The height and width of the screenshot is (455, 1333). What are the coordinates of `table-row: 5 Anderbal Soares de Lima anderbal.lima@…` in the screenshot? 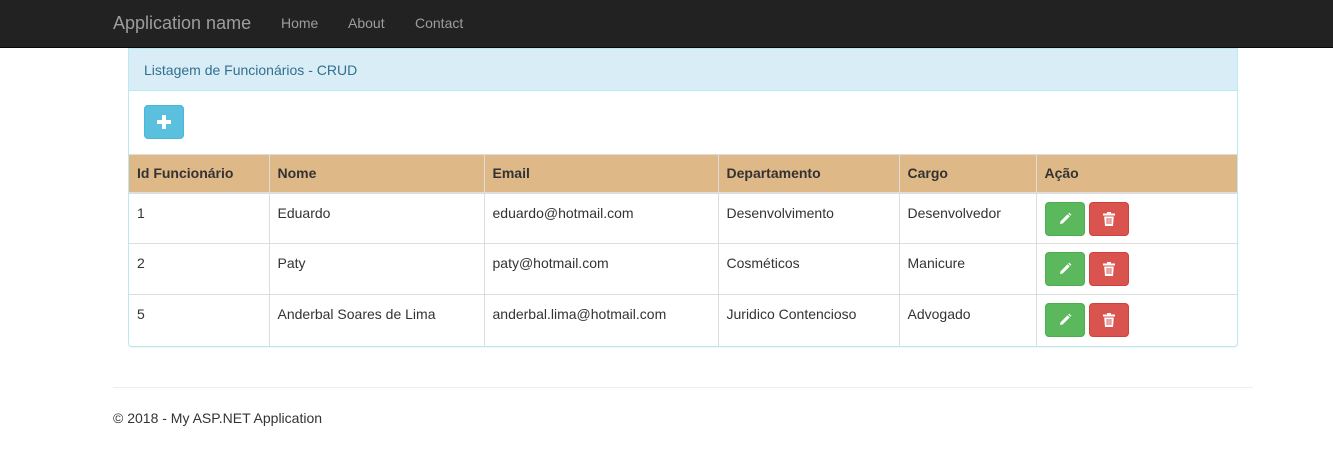 It's located at (683, 320).